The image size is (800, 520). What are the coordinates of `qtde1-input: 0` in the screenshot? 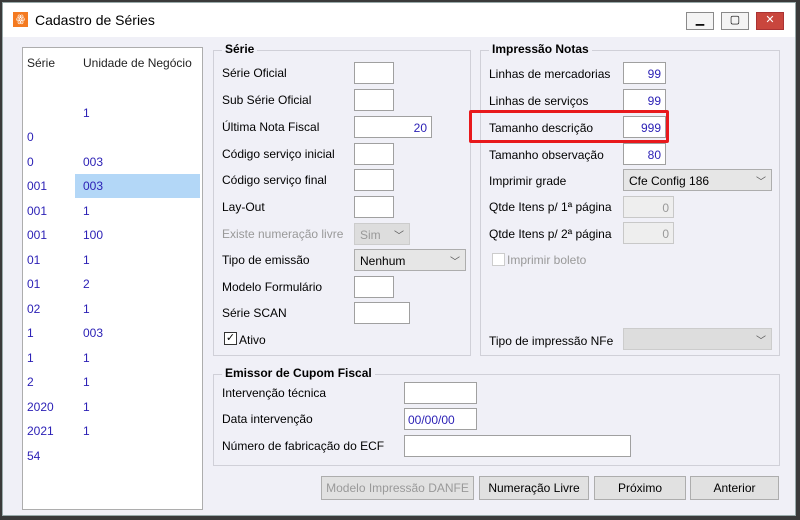 It's located at (648, 207).